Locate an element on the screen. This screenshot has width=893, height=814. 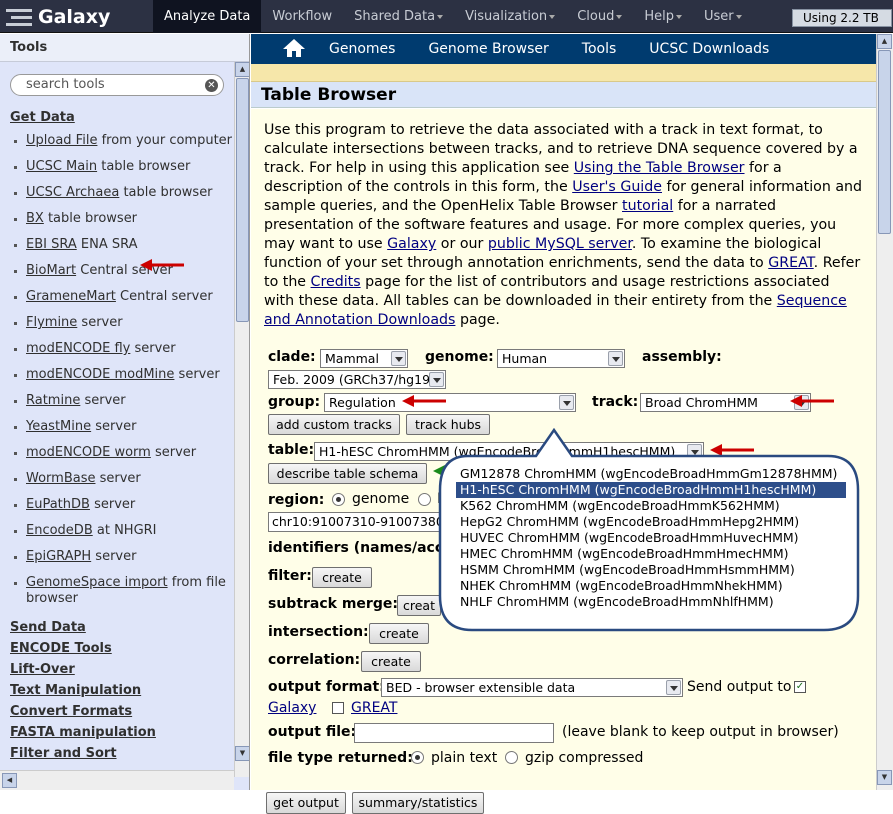
galaxy-logo: Galaxy is located at coordinates (58, 17).